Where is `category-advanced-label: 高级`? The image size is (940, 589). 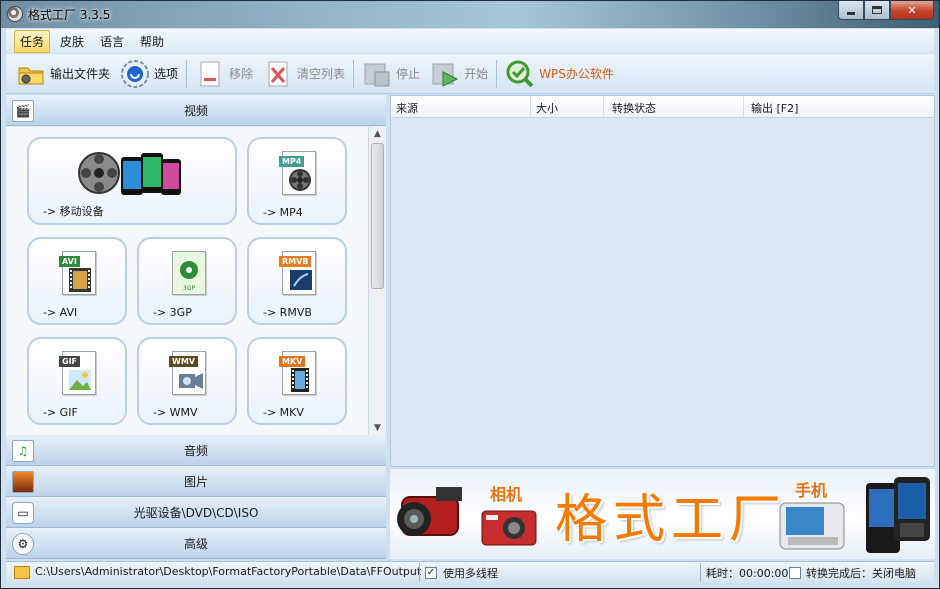 category-advanced-label: 高级 is located at coordinates (195, 543).